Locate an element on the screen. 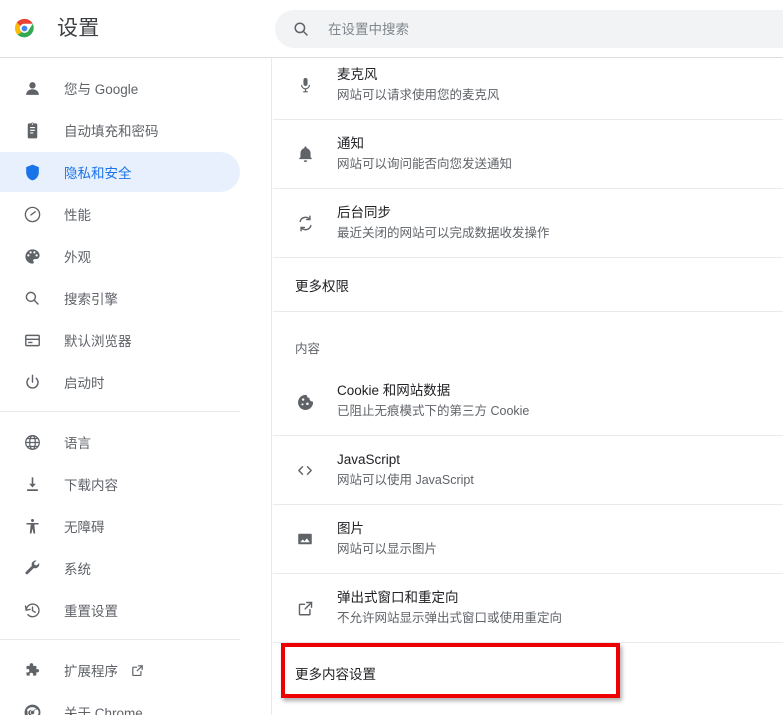 This screenshot has width=783, height=715. sidebar-item-performance: 性能 is located at coordinates (120, 214).